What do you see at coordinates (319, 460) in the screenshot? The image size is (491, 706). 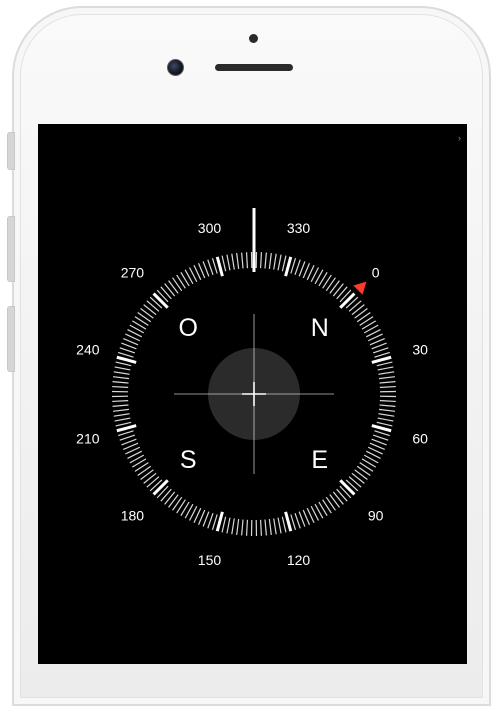 I see `cardinal-label-e: E` at bounding box center [319, 460].